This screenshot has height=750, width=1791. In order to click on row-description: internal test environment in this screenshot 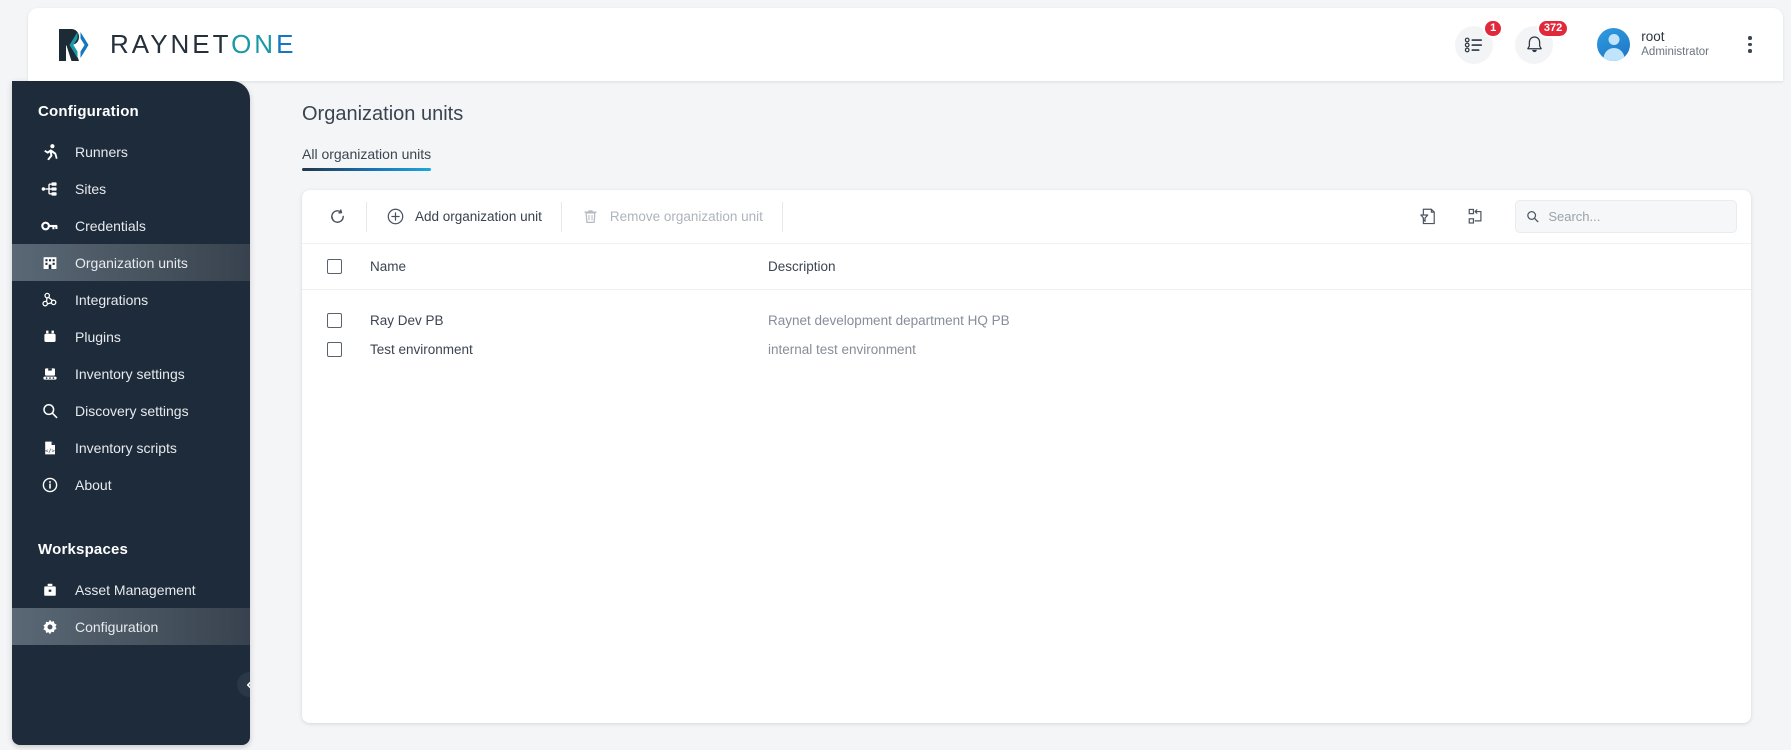, I will do `click(842, 349)`.